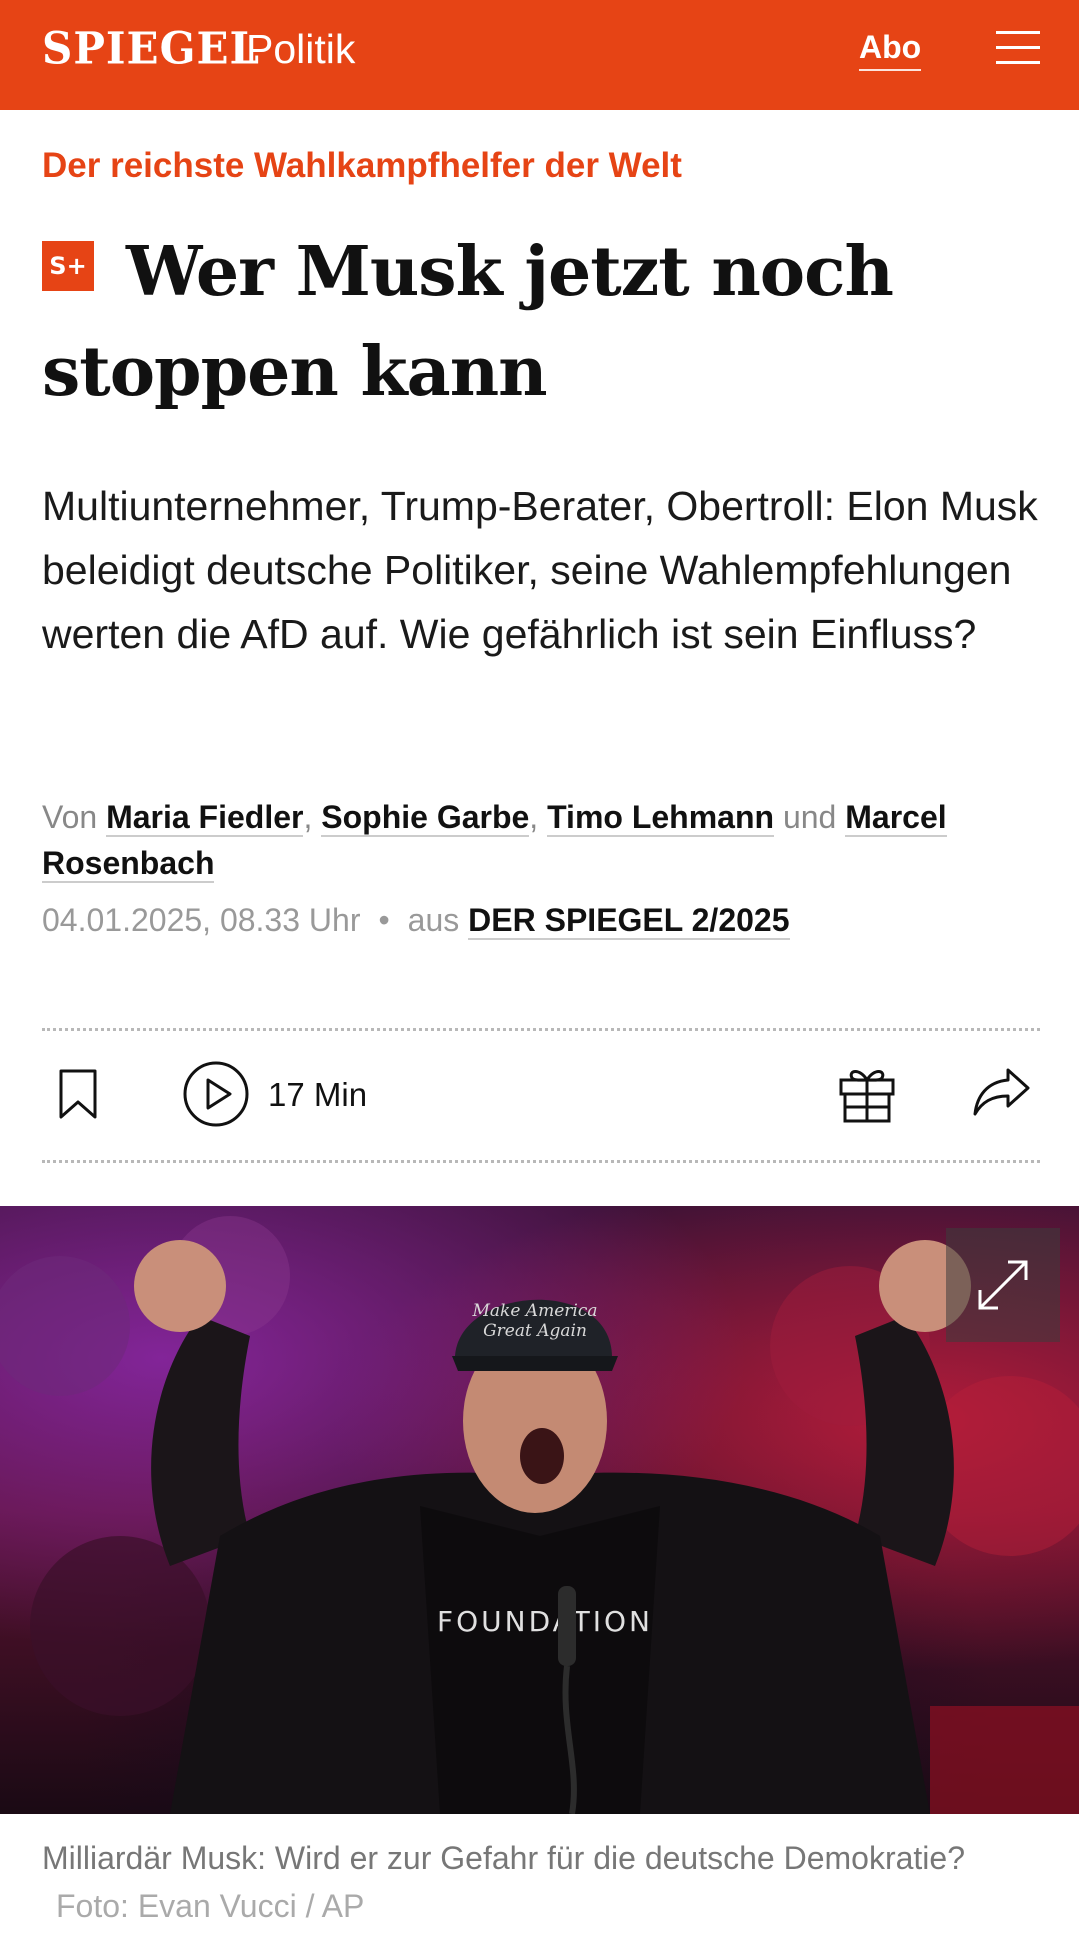 The image size is (1079, 1953). What do you see at coordinates (545, 1621) in the screenshot?
I see `shirt-text: FOUNDATION` at bounding box center [545, 1621].